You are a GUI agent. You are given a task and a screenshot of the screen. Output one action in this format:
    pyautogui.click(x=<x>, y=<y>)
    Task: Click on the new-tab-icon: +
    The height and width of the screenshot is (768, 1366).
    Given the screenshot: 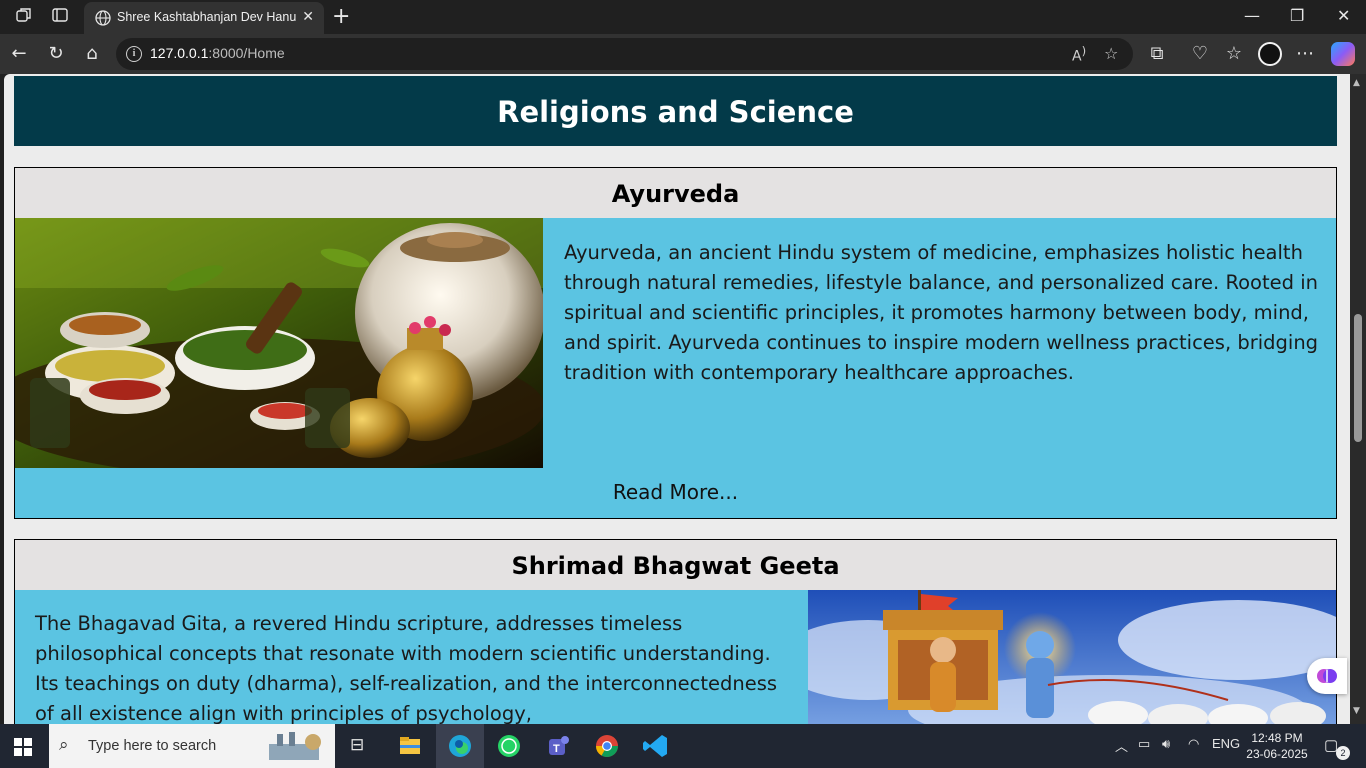 What is the action you would take?
    pyautogui.click(x=341, y=16)
    